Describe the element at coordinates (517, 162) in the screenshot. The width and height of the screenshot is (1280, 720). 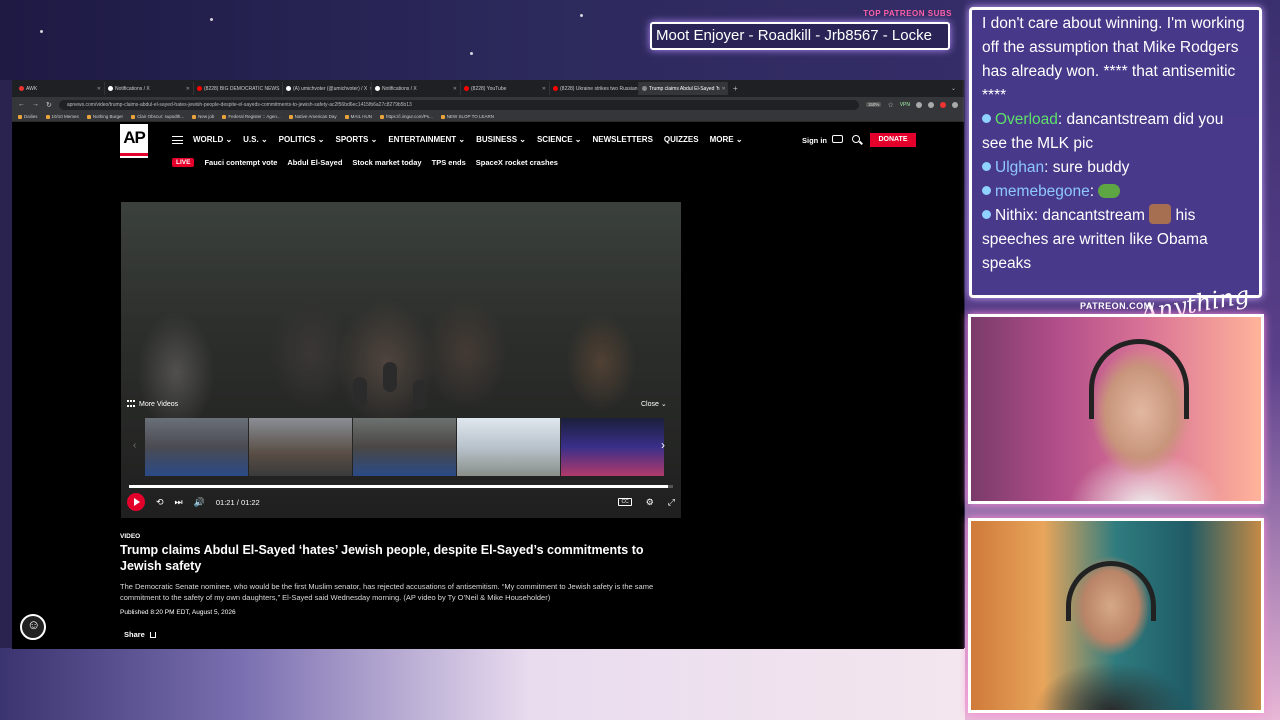
I see `trending-link: SpaceX rocket crashes` at that location.